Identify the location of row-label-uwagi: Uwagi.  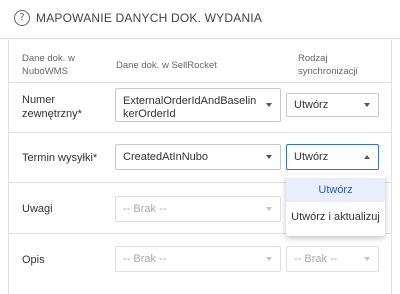
(37, 209).